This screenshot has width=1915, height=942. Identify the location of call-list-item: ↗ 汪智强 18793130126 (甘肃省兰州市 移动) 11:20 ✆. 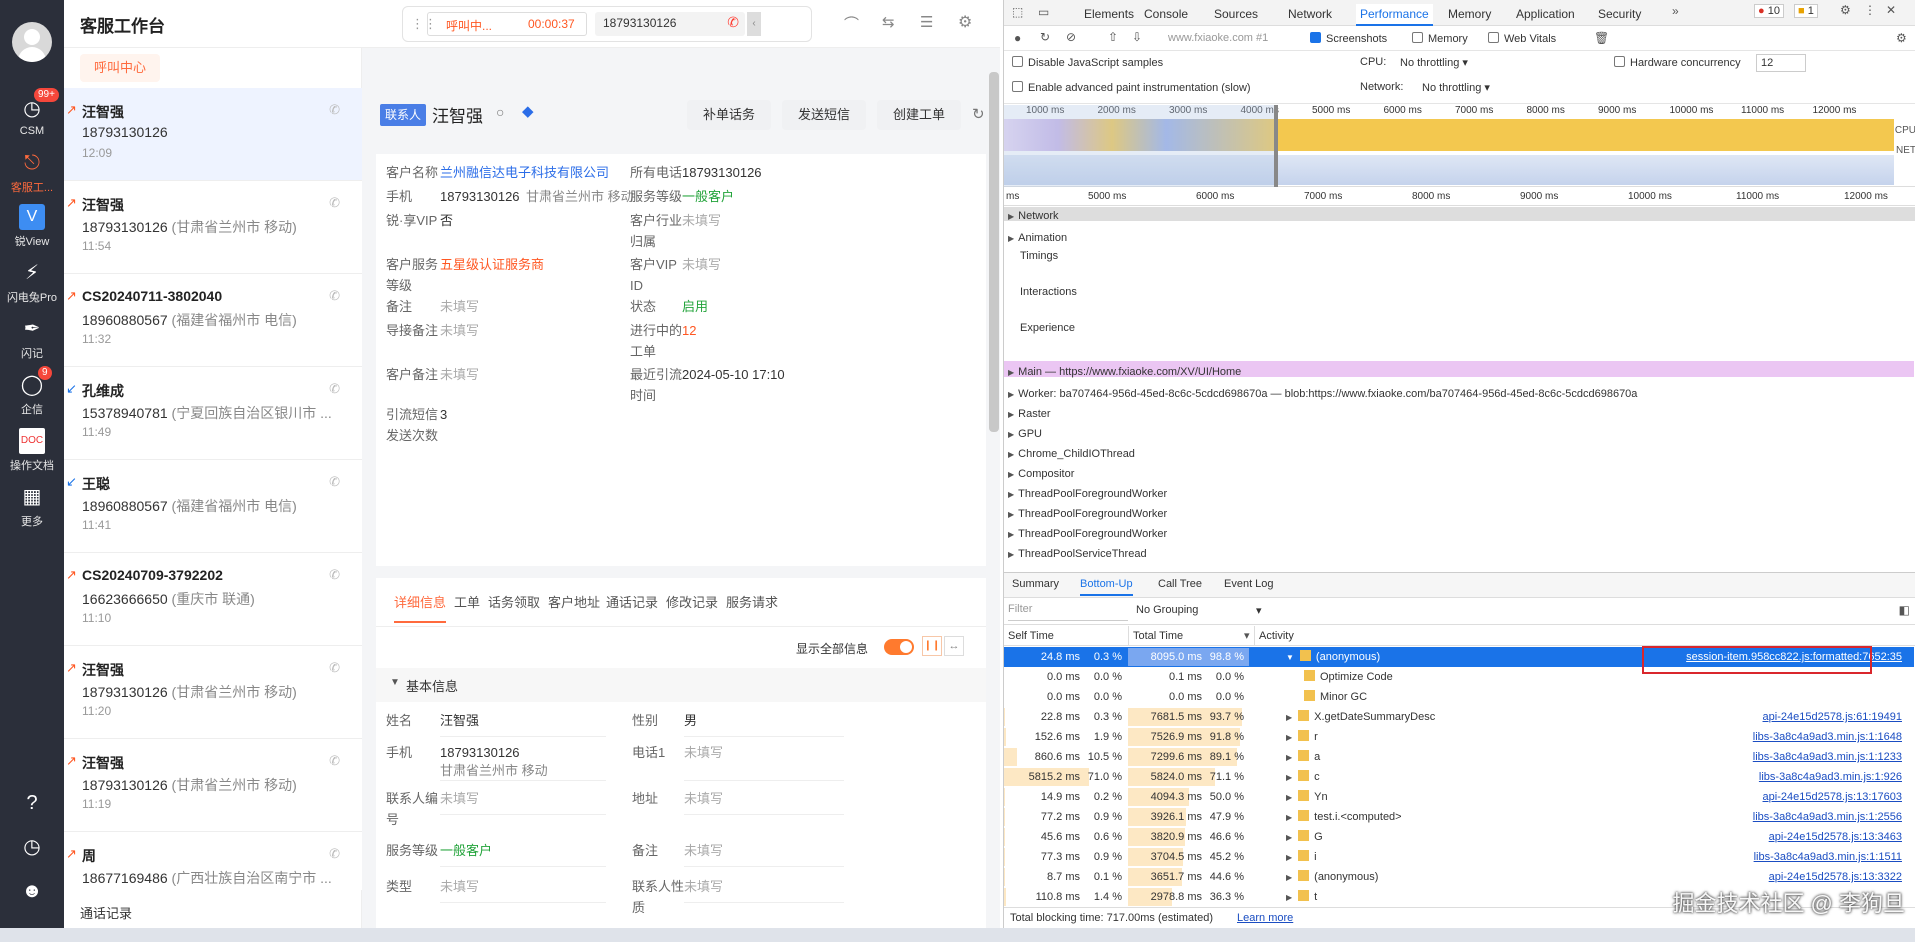
(213, 692).